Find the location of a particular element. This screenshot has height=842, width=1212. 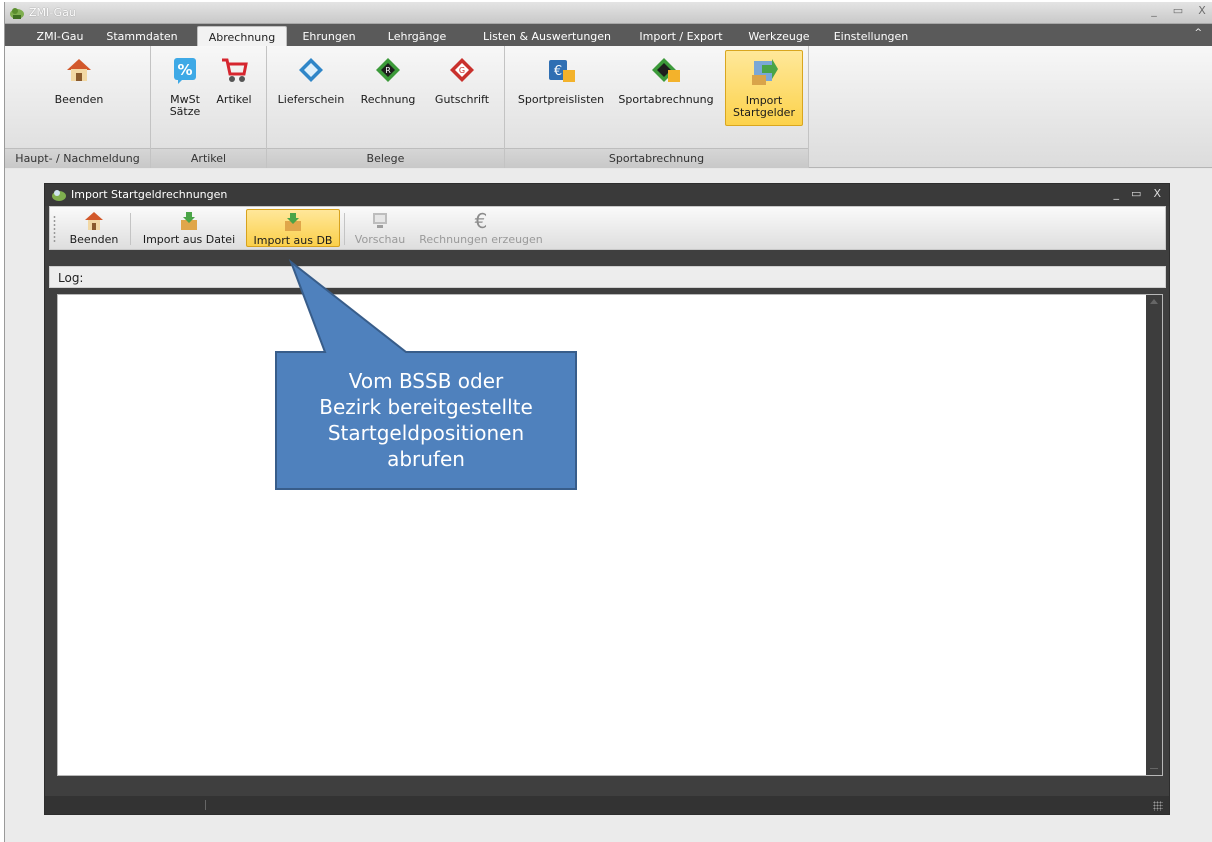

ribbon-group-haupt-nachmeldung: Beenden Haupt- / Nachmeldung is located at coordinates (78, 107).